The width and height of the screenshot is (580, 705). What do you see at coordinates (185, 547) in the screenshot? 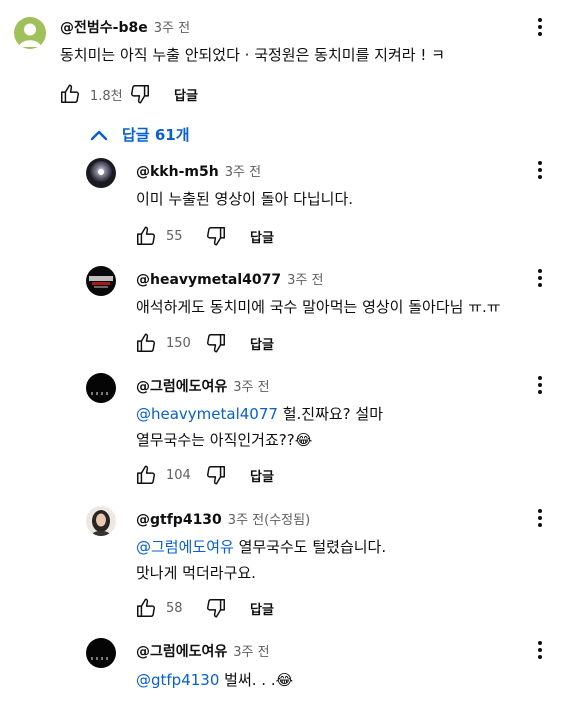
I see `mention-link: @그럼에도여유` at bounding box center [185, 547].